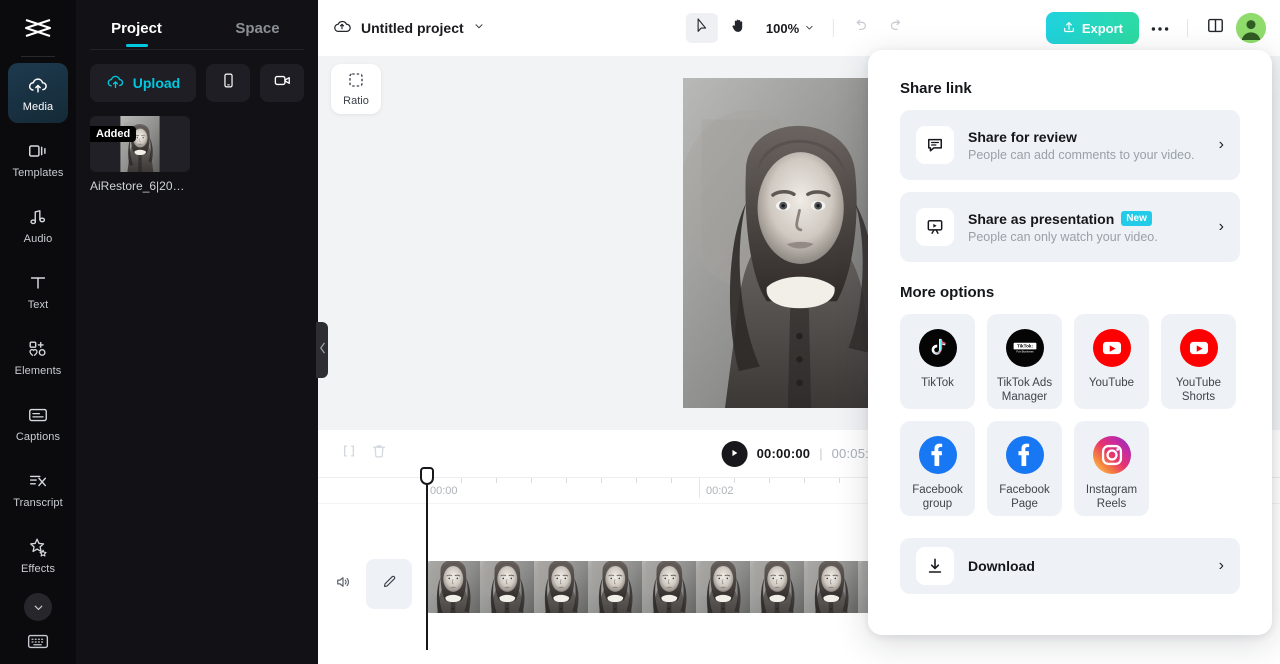 This screenshot has width=1280, height=664. I want to click on upload-button: Upload, so click(143, 83).